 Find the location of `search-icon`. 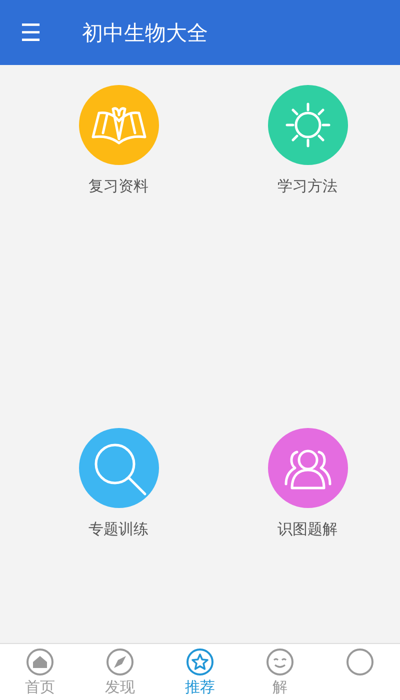

search-icon is located at coordinates (118, 468).